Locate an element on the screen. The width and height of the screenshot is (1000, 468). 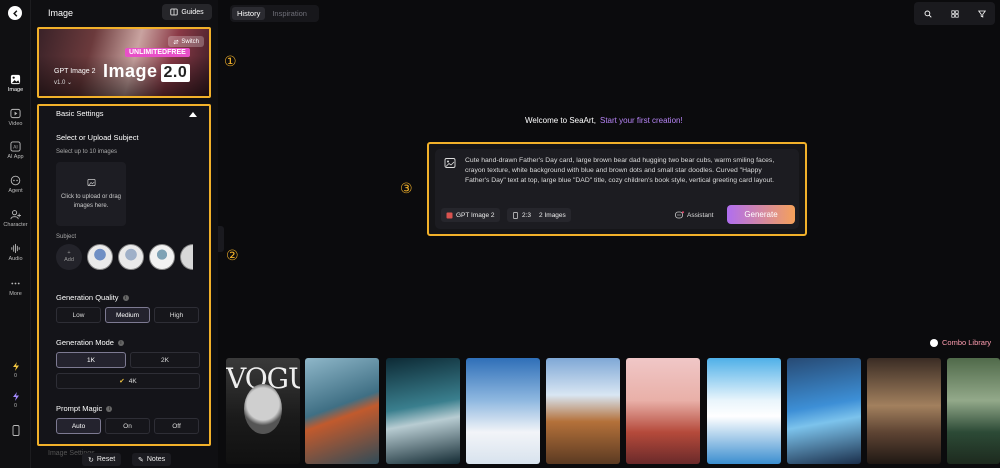
model-banner-version: 2.0 is located at coordinates (175, 73).